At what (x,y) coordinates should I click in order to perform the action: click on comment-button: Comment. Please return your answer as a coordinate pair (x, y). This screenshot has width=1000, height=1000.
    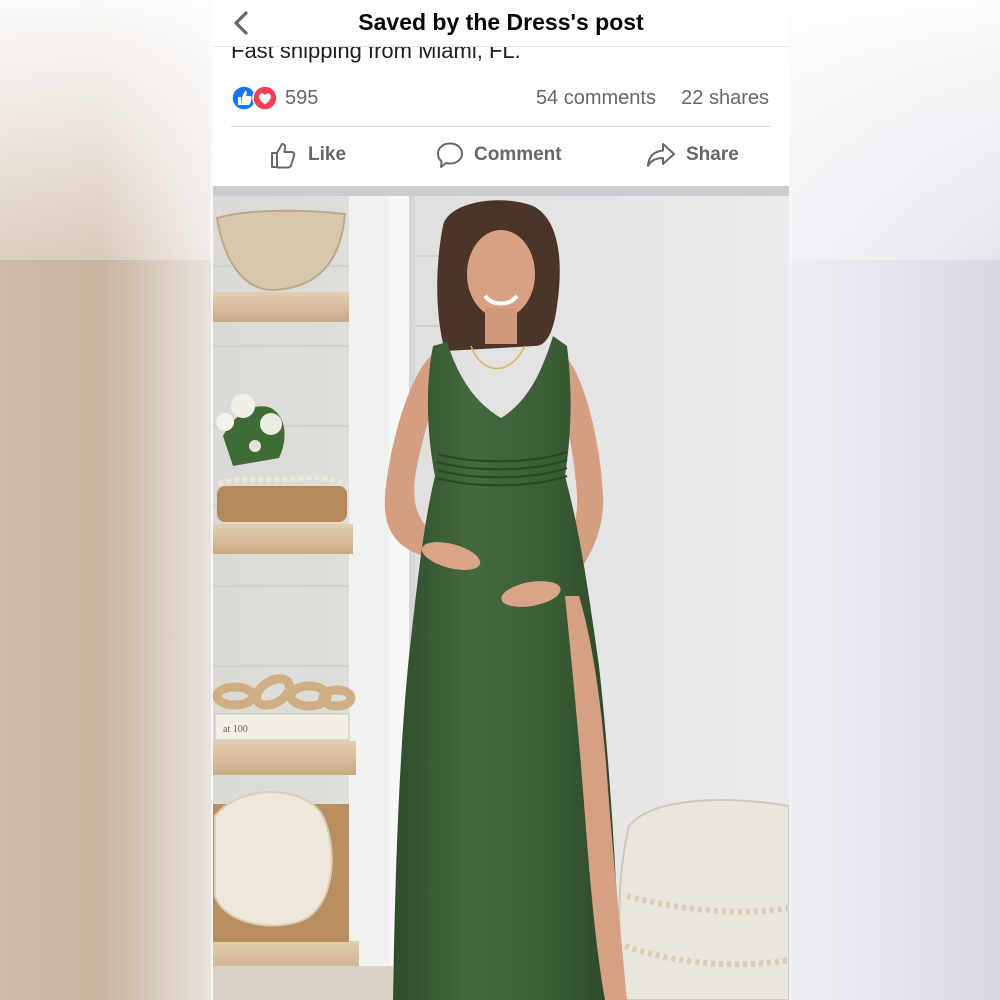
    Looking at the image, I should click on (498, 155).